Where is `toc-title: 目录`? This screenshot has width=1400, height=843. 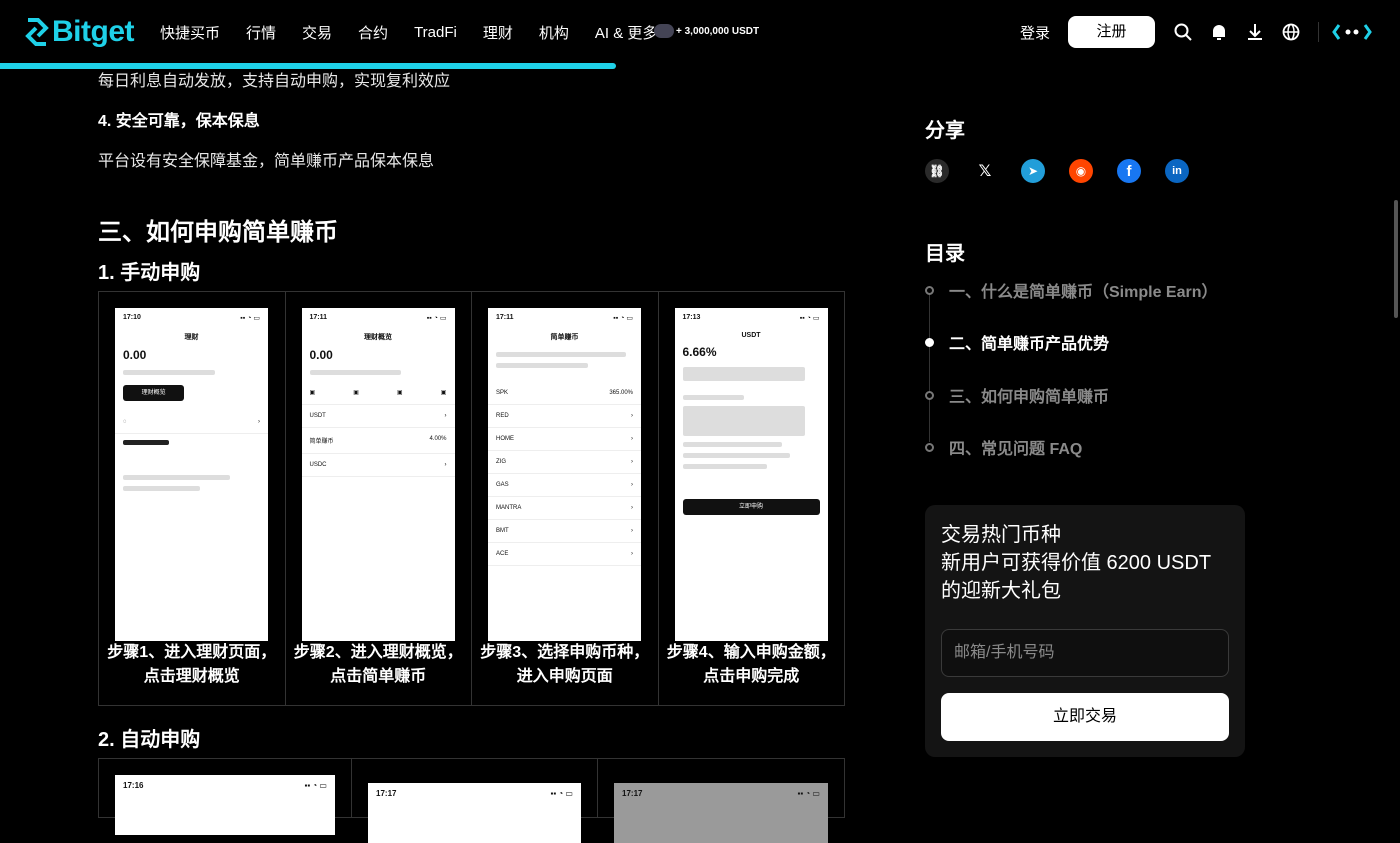 toc-title: 目录 is located at coordinates (945, 254).